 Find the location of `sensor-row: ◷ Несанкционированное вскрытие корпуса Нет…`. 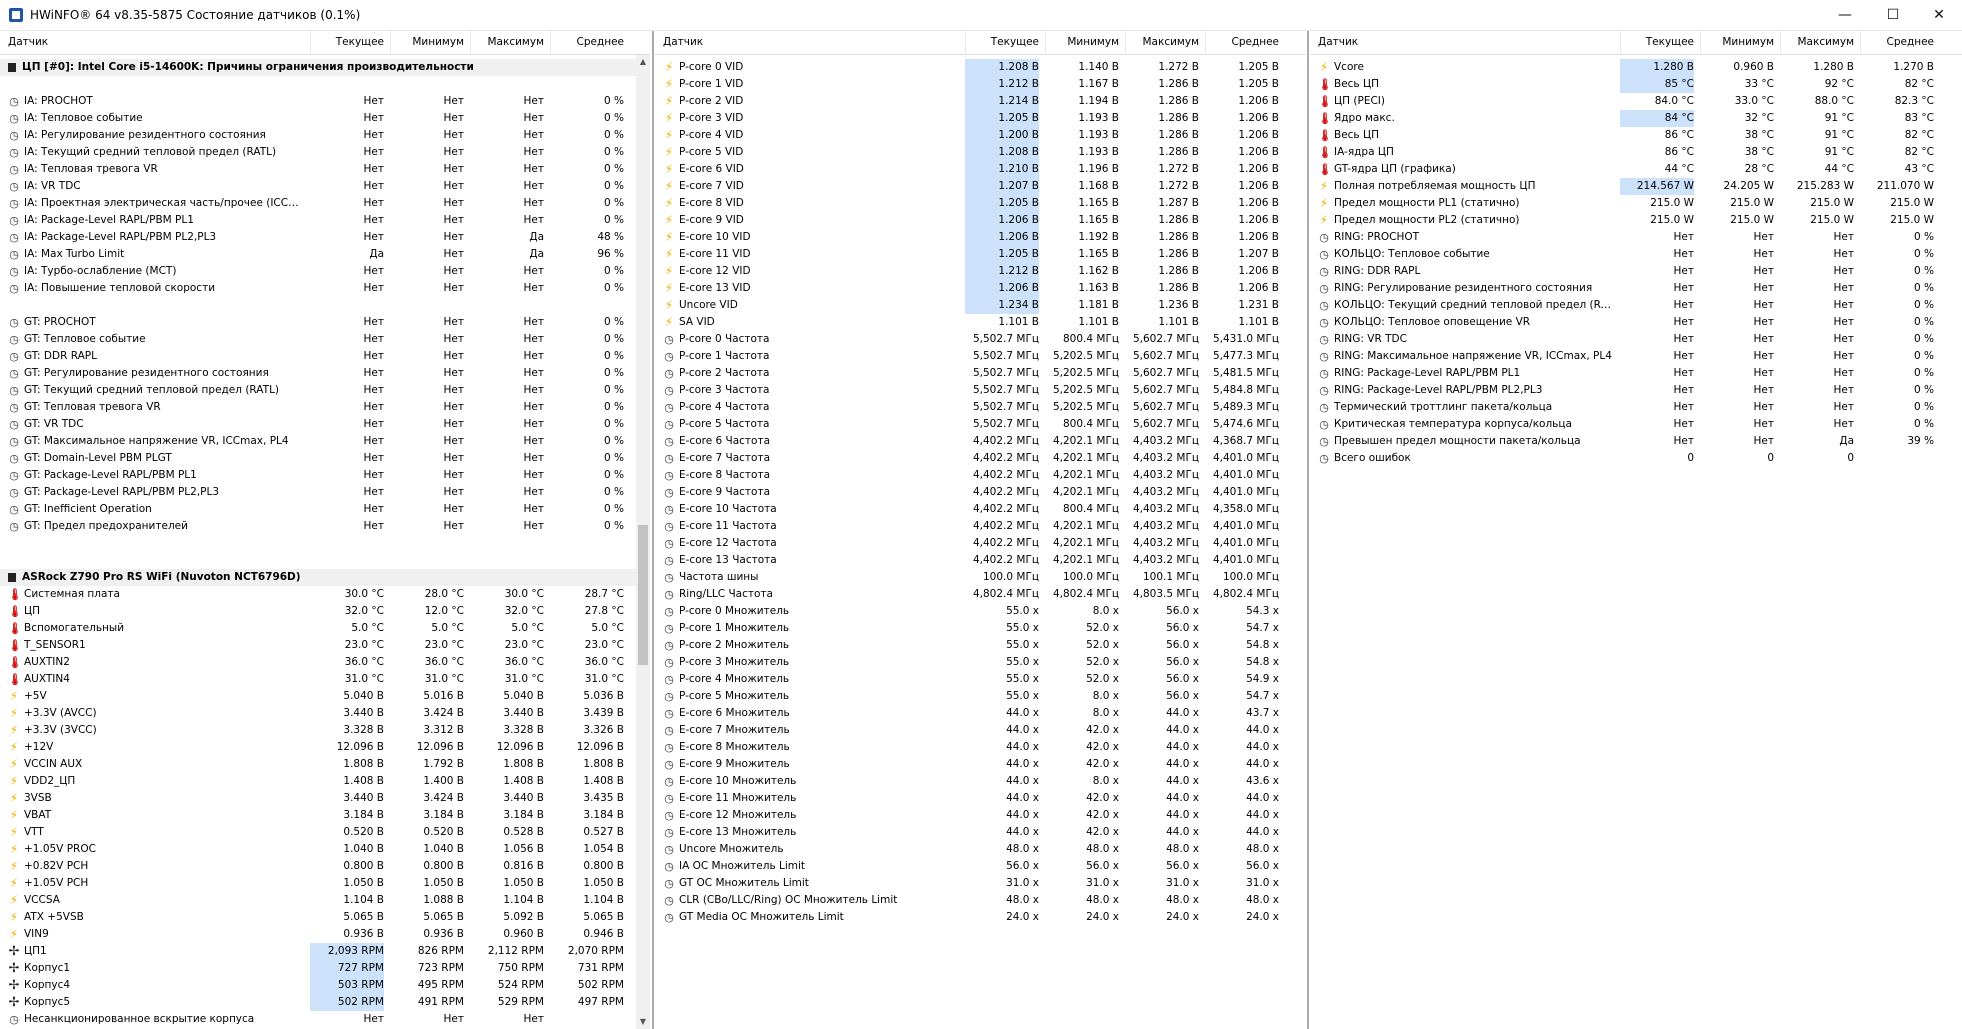

sensor-row: ◷ Несанкционированное вскрытие корпуса Нет… is located at coordinates (318, 1019).